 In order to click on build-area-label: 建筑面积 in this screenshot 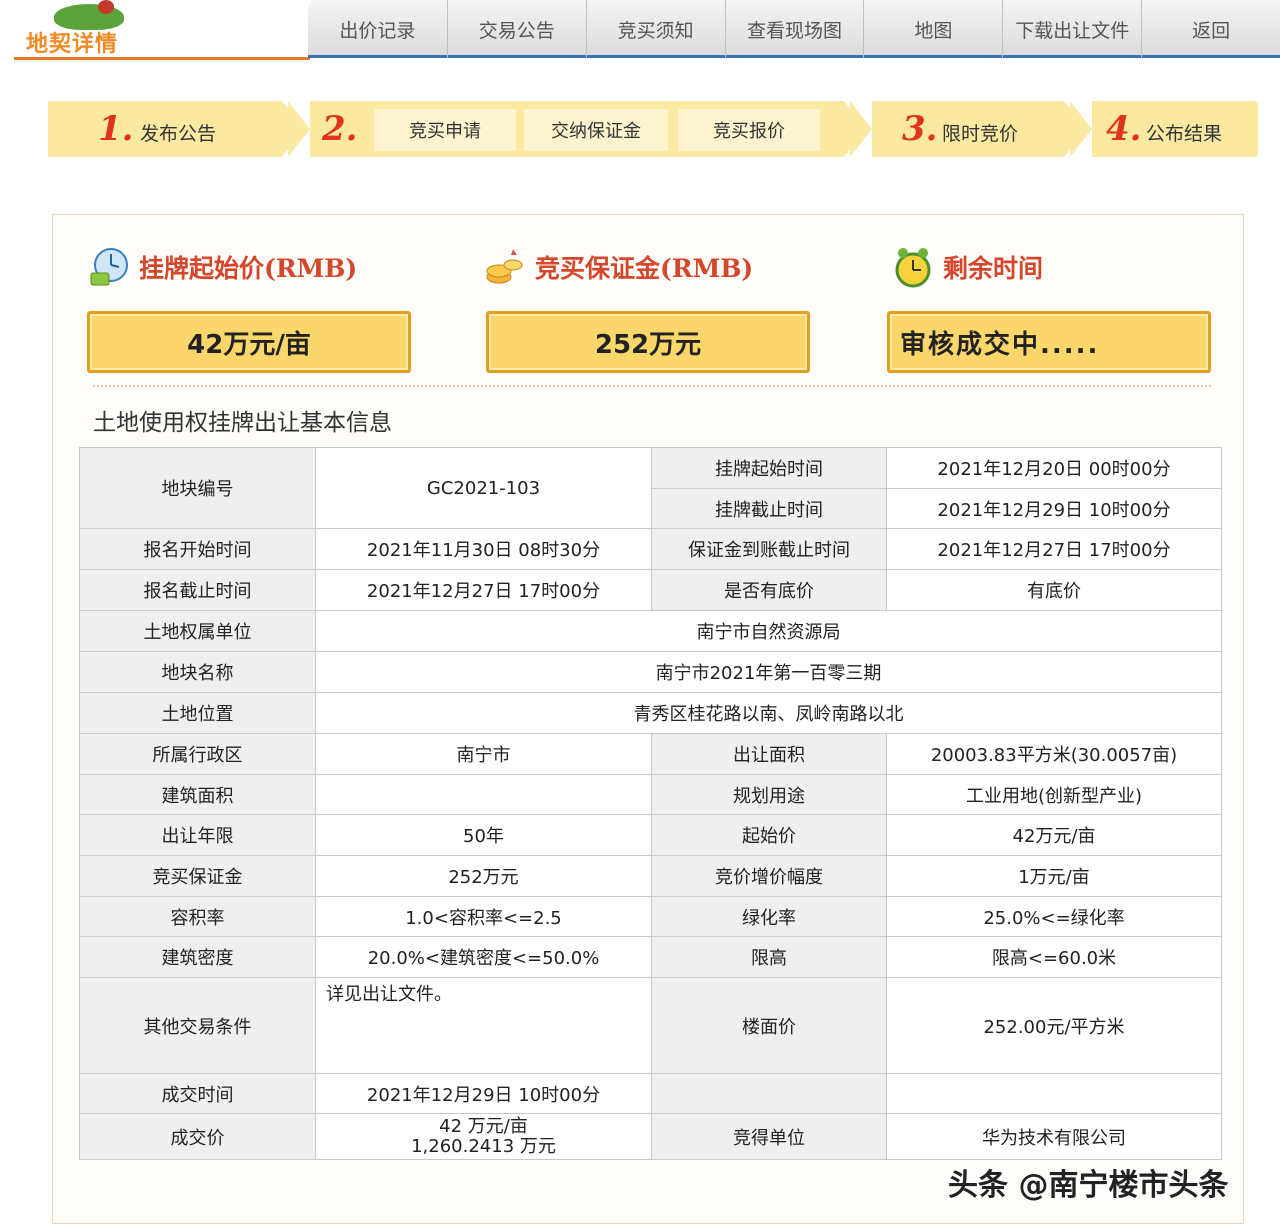, I will do `click(197, 794)`.